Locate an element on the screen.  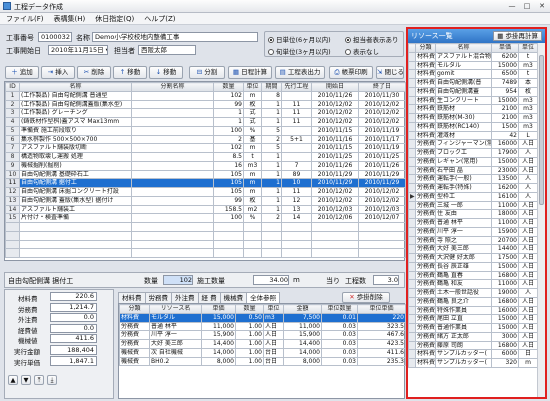
column-header: 名称 is located at coordinates (75, 87).